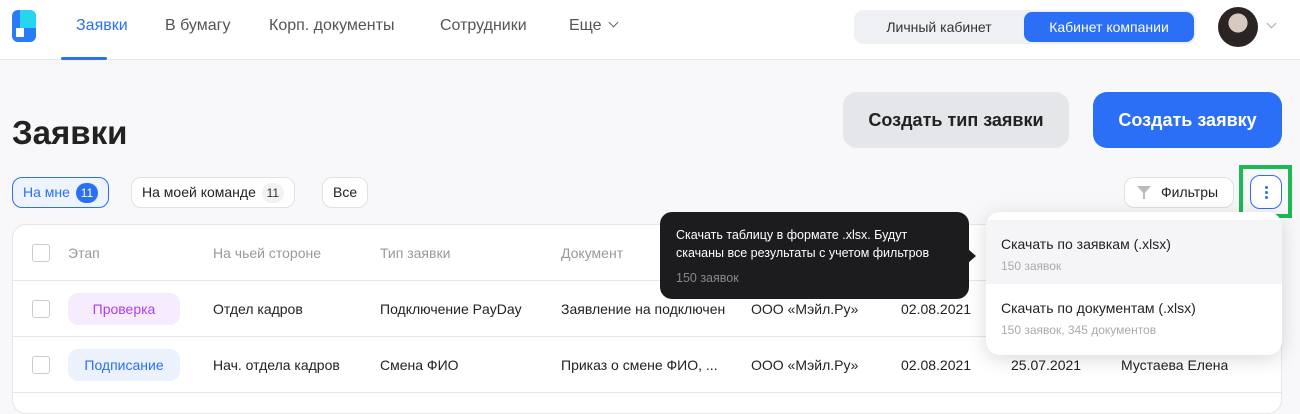  I want to click on company-cabinet-tab: Кабинет компании, so click(1109, 27).